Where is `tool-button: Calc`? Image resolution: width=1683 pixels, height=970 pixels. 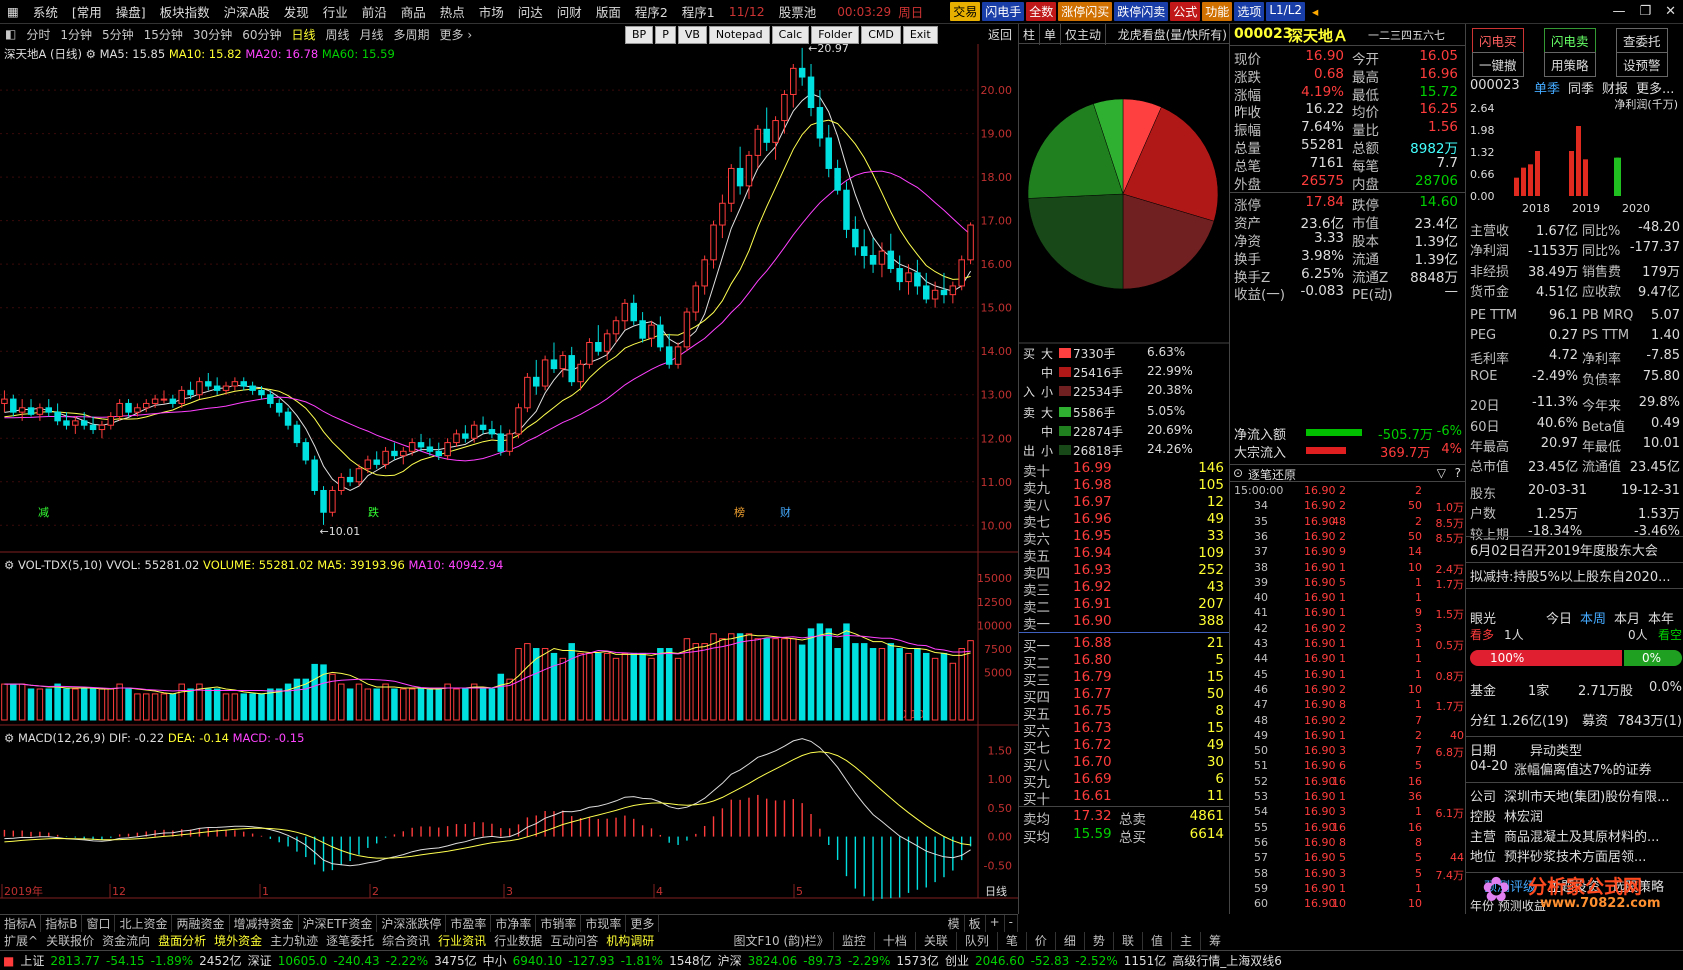 tool-button: Calc is located at coordinates (790, 35).